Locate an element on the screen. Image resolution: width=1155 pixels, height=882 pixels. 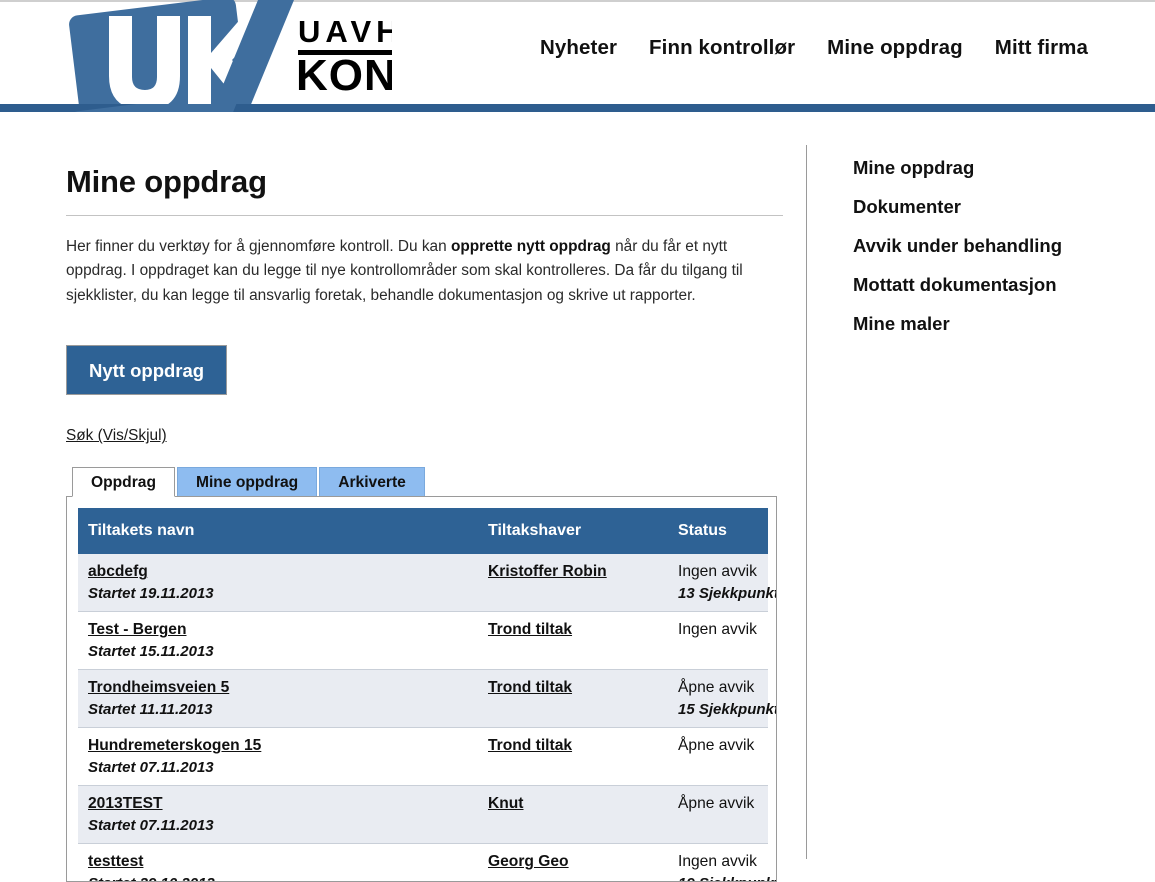
oppdrag-name-link: Test - Bergen is located at coordinates (137, 630).